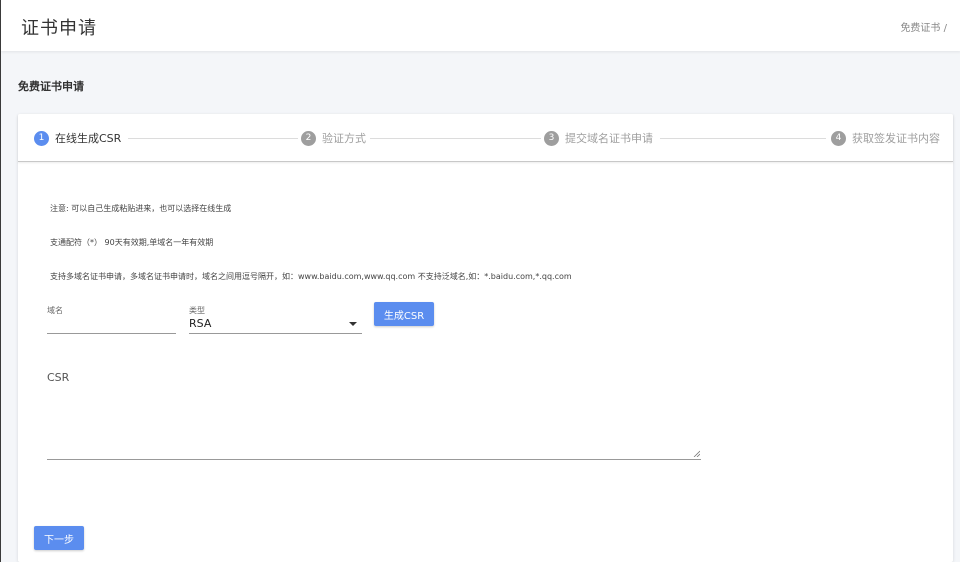 The height and width of the screenshot is (562, 960). I want to click on domain-input, so click(111, 324).